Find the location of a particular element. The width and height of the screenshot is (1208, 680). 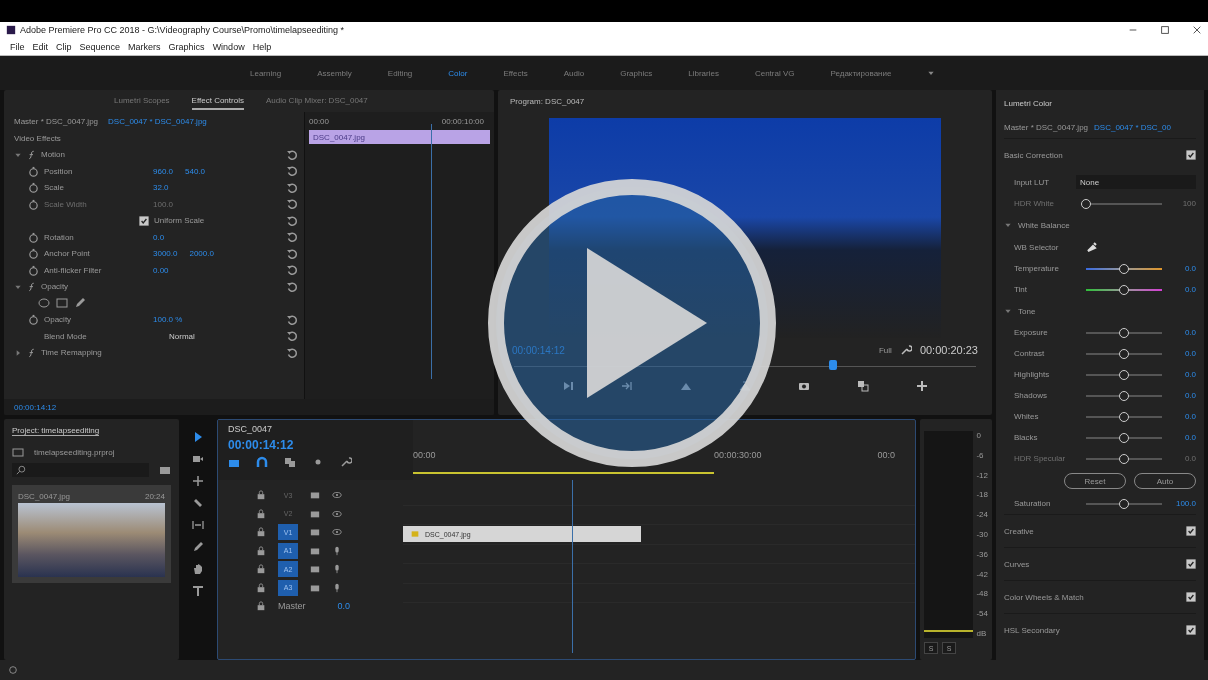

selection-tool-icon is located at coordinates (198, 437).